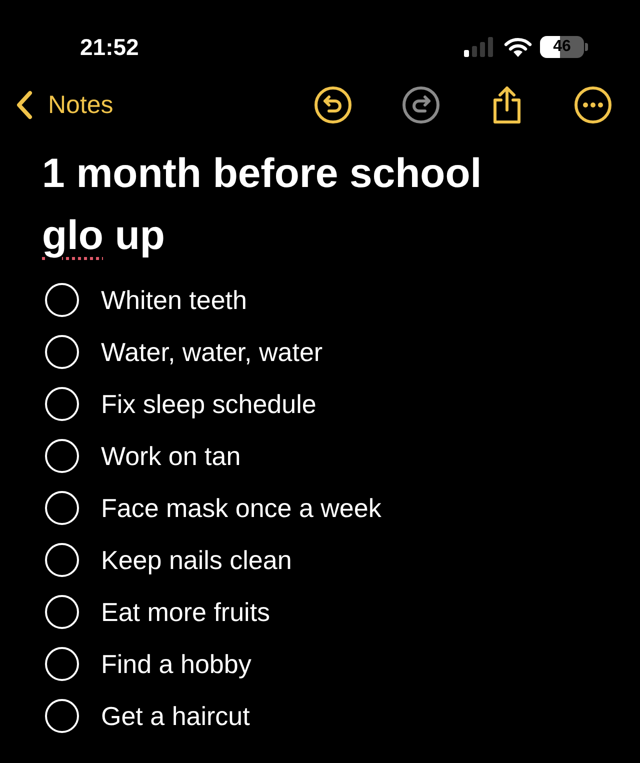 This screenshot has height=763, width=640. Describe the element at coordinates (176, 664) in the screenshot. I see `checklist-item-text: Find a hobby` at that location.